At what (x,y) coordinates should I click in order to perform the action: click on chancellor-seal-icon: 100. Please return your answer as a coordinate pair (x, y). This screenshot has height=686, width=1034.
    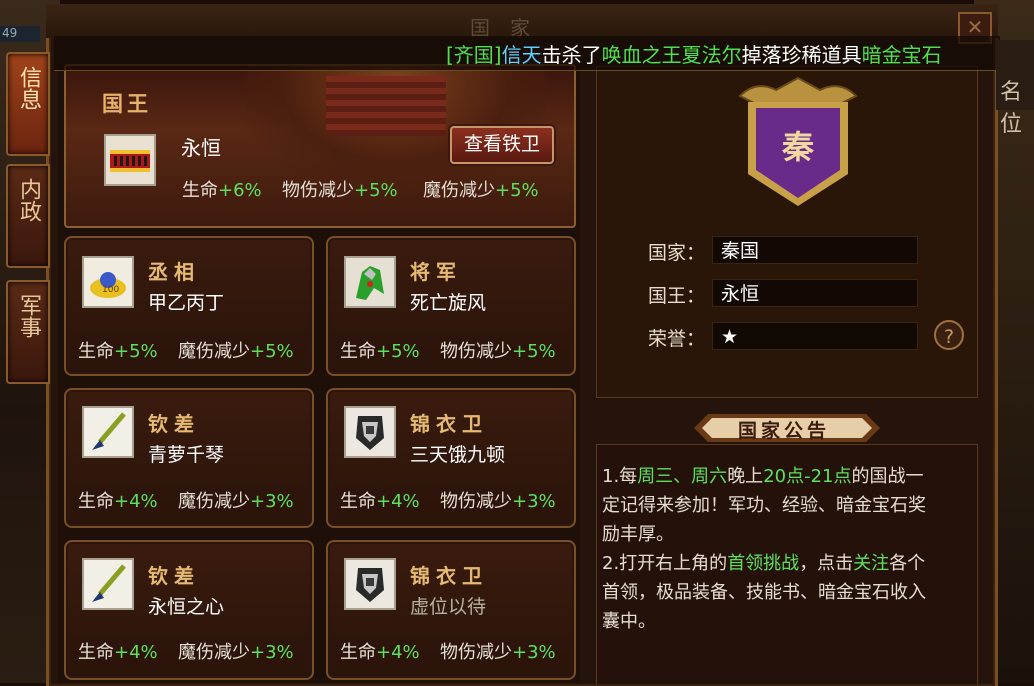
    Looking at the image, I should click on (108, 282).